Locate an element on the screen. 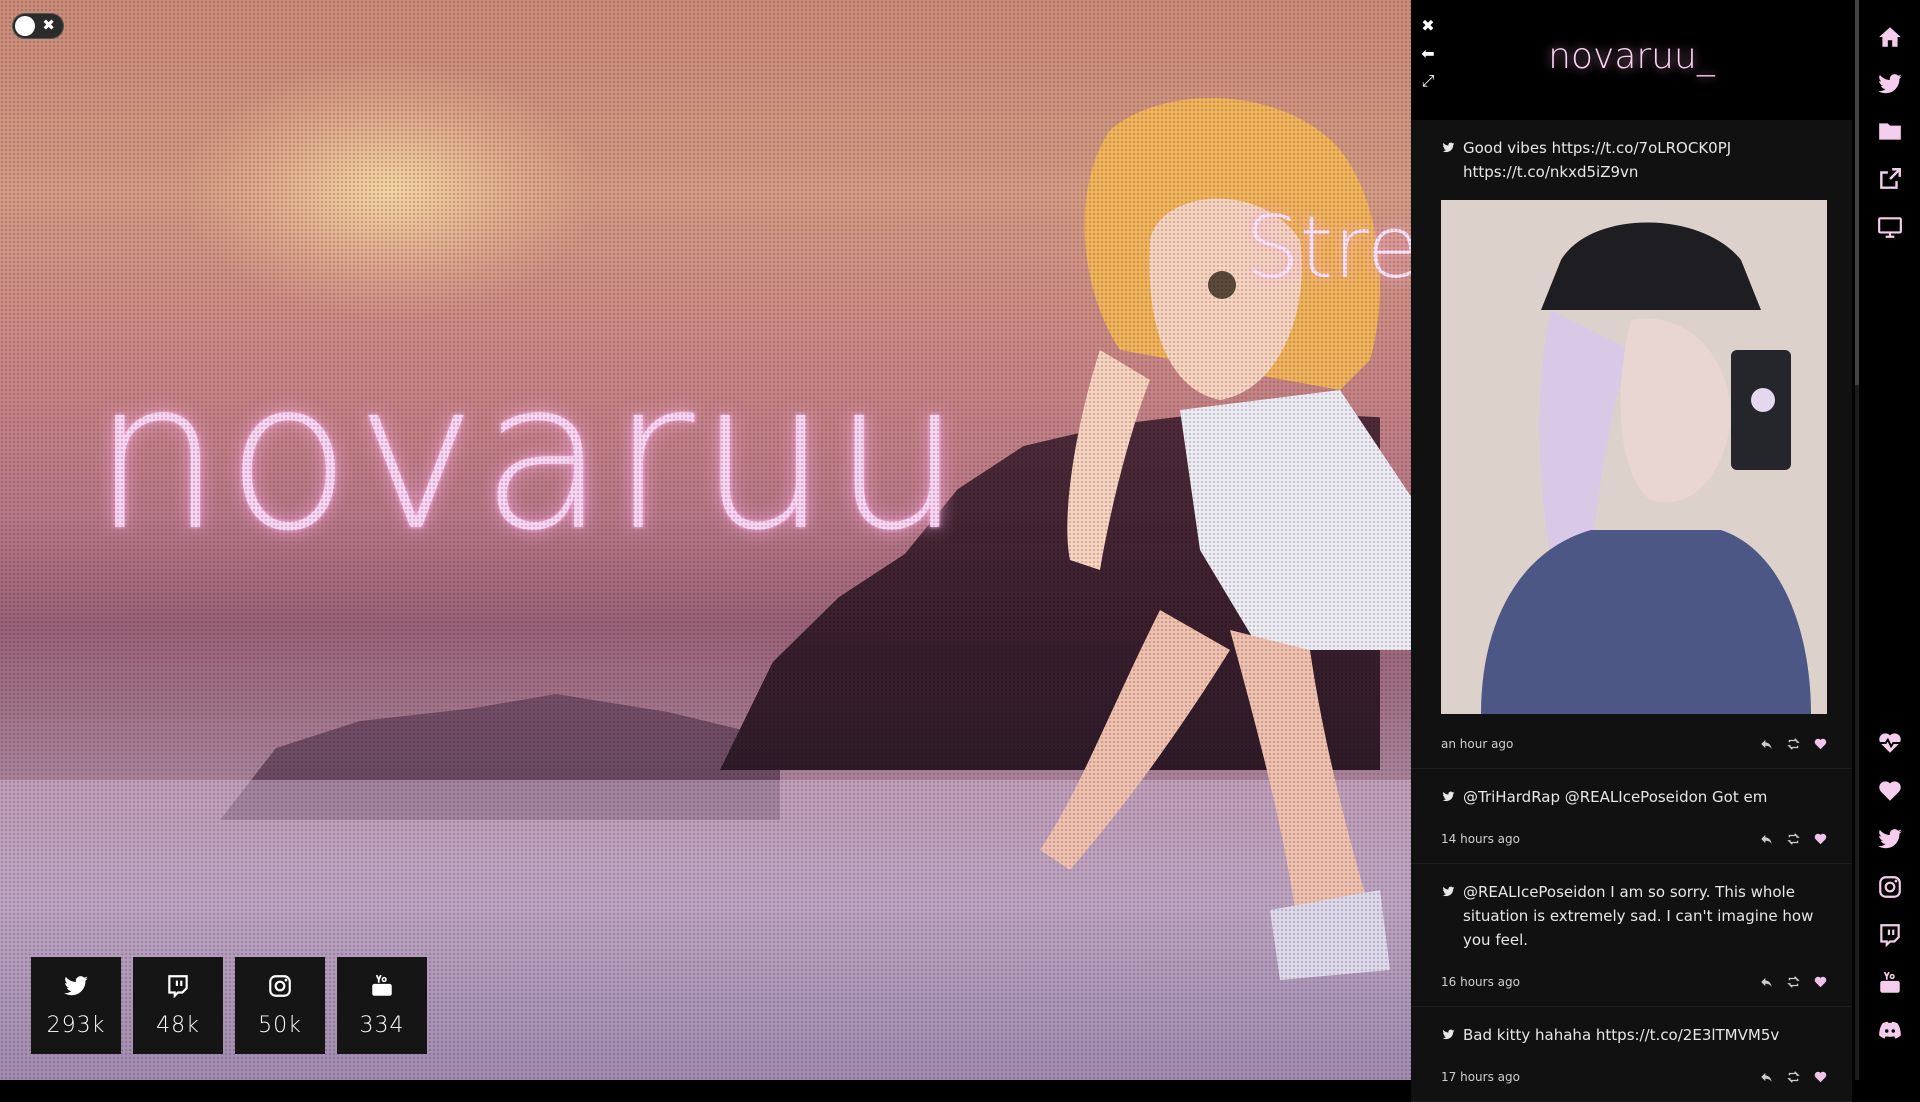 This screenshot has width=1920, height=1102. tweet-text-wrap: @TriHardRap @REALIcePoseidon Got em is located at coordinates (1634, 797).